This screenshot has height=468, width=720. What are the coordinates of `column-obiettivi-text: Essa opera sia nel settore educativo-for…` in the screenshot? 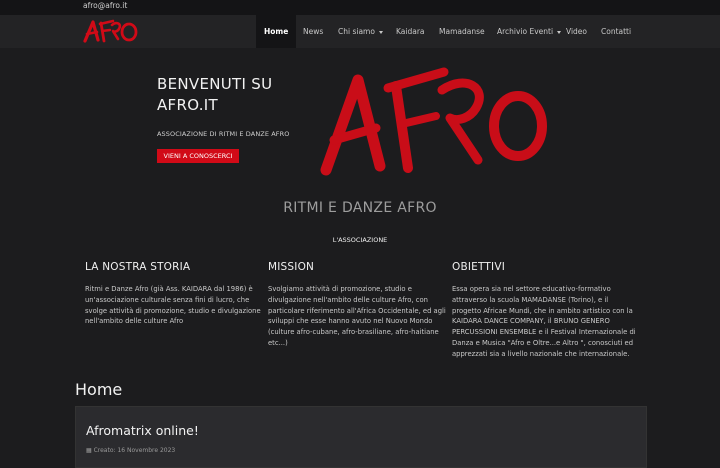 It's located at (544, 321).